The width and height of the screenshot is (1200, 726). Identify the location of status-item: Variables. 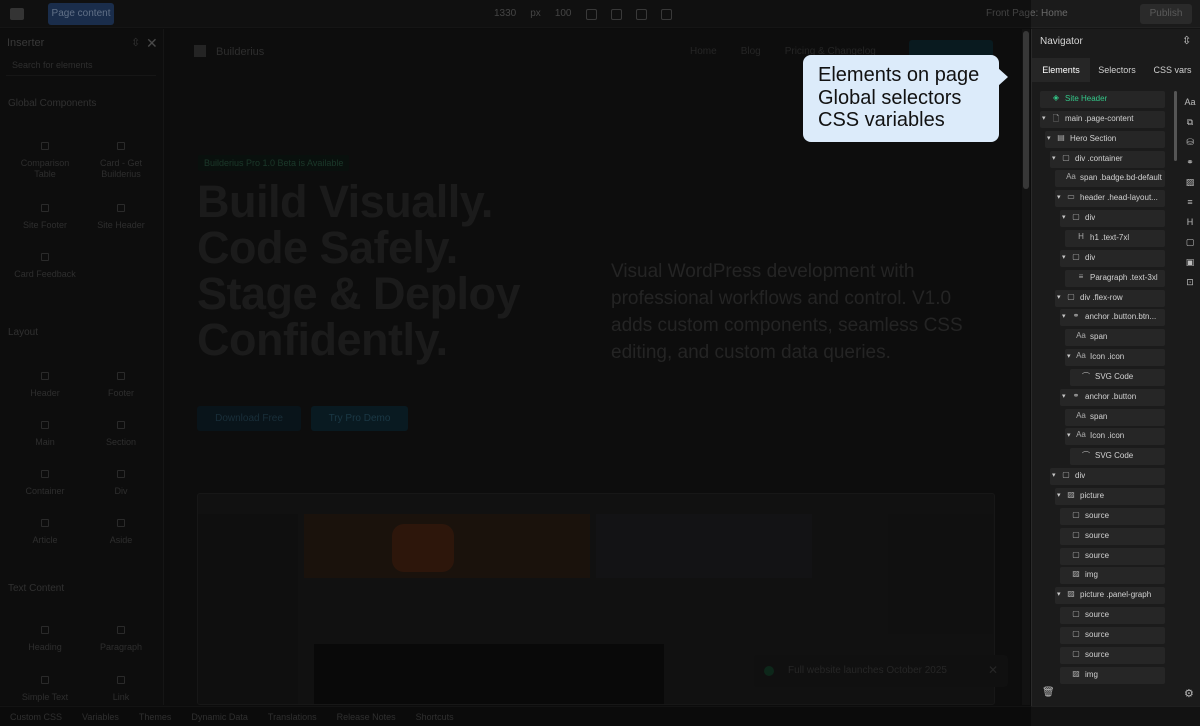
(100, 716).